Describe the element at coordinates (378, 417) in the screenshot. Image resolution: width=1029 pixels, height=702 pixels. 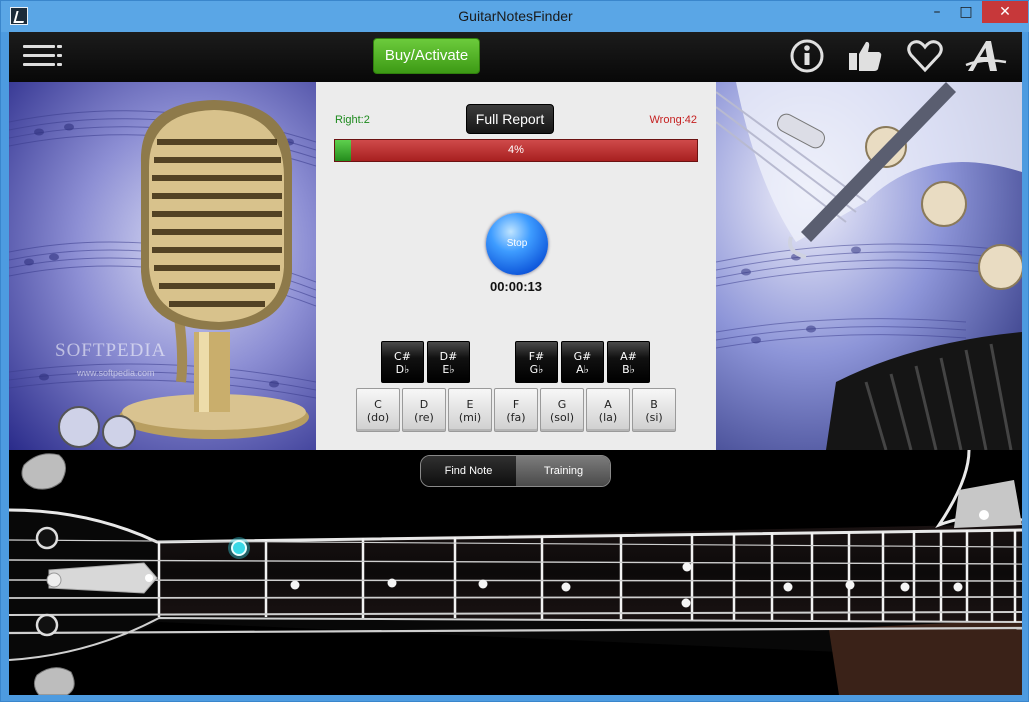
I see `key-c-solfege: (do)` at that location.